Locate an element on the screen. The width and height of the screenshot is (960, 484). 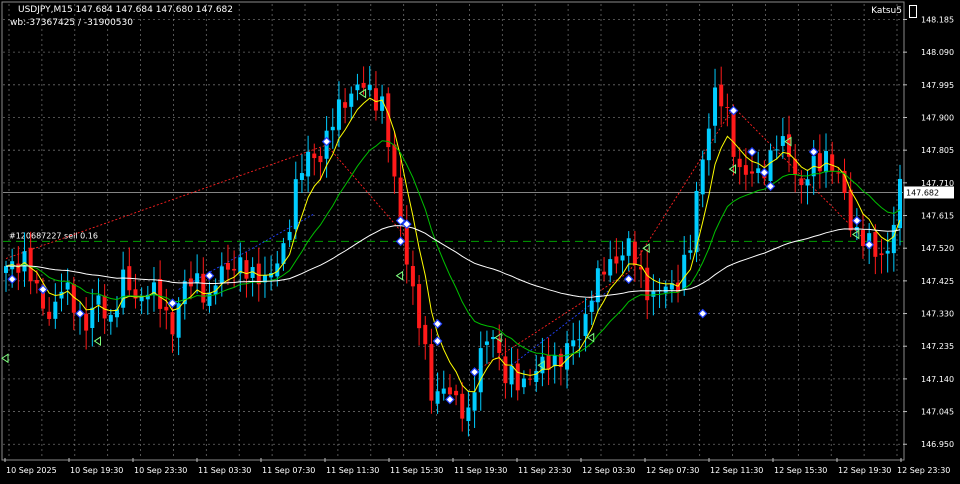
x-tick-label: 11 Sep 07:30 is located at coordinates (288, 470).